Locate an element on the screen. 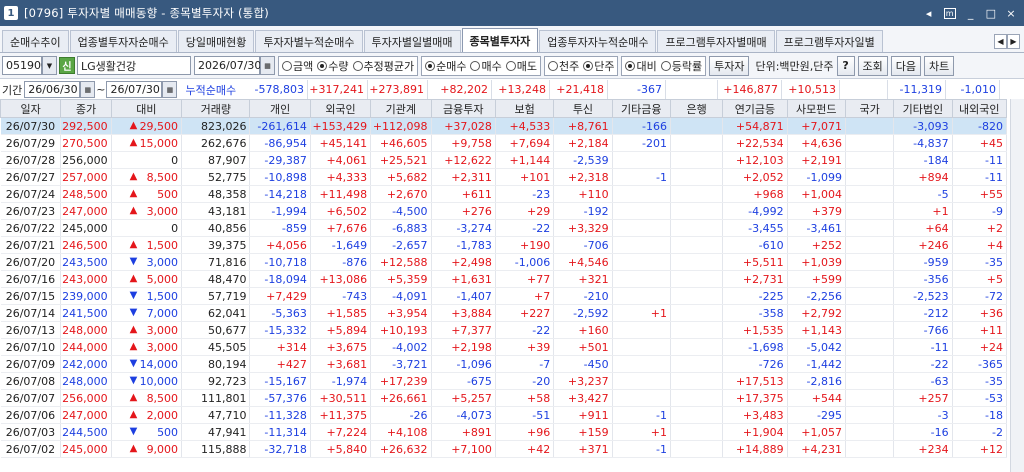 The image size is (1024, 472). cumulative-value: -11,319 is located at coordinates (917, 89).